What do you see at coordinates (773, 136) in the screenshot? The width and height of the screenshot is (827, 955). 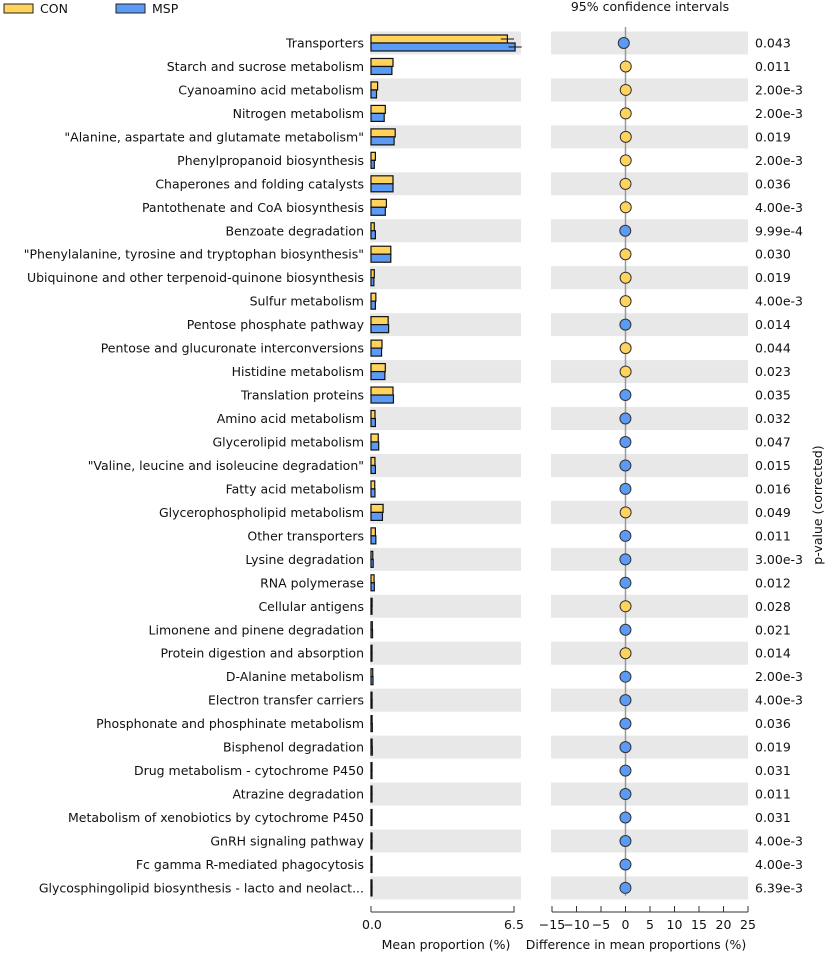 I see `p-value-label: 0.019` at bounding box center [773, 136].